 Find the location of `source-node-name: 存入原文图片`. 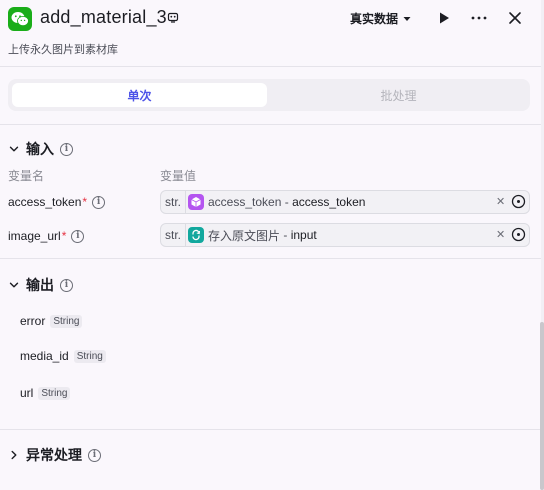

source-node-name: 存入原文图片 is located at coordinates (244, 235).